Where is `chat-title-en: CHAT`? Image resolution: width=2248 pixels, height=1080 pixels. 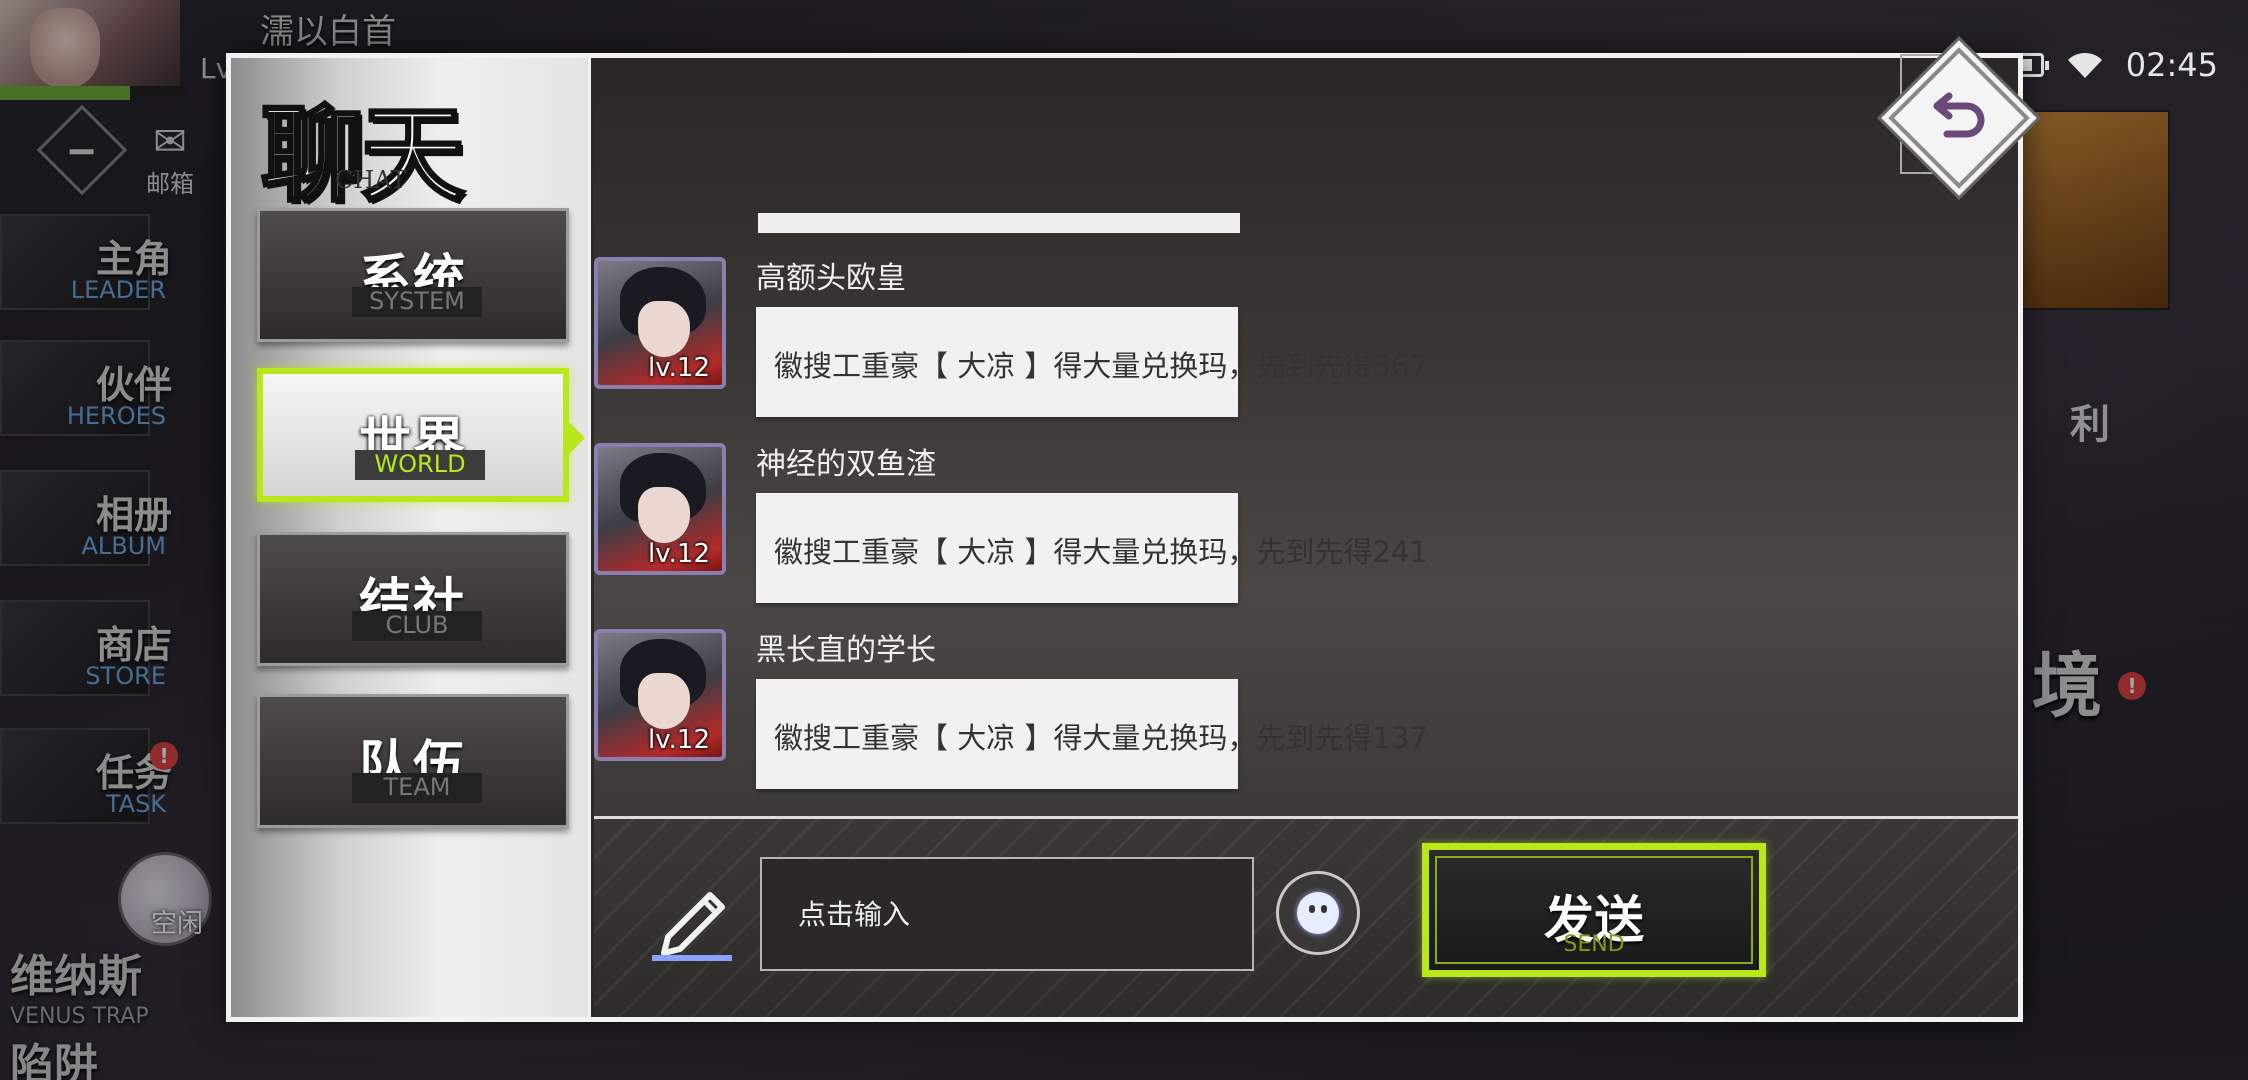
chat-title-en: CHAT is located at coordinates (371, 180).